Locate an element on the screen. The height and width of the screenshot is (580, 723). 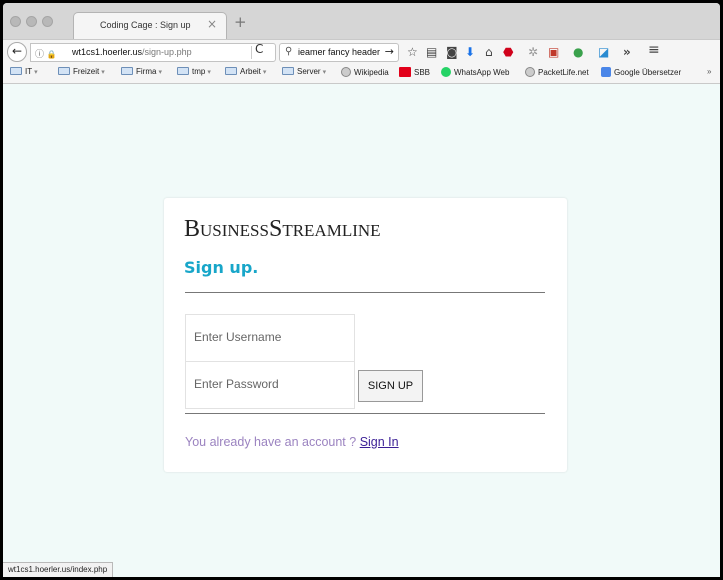
signup-button: SIGN UP is located at coordinates (390, 386).